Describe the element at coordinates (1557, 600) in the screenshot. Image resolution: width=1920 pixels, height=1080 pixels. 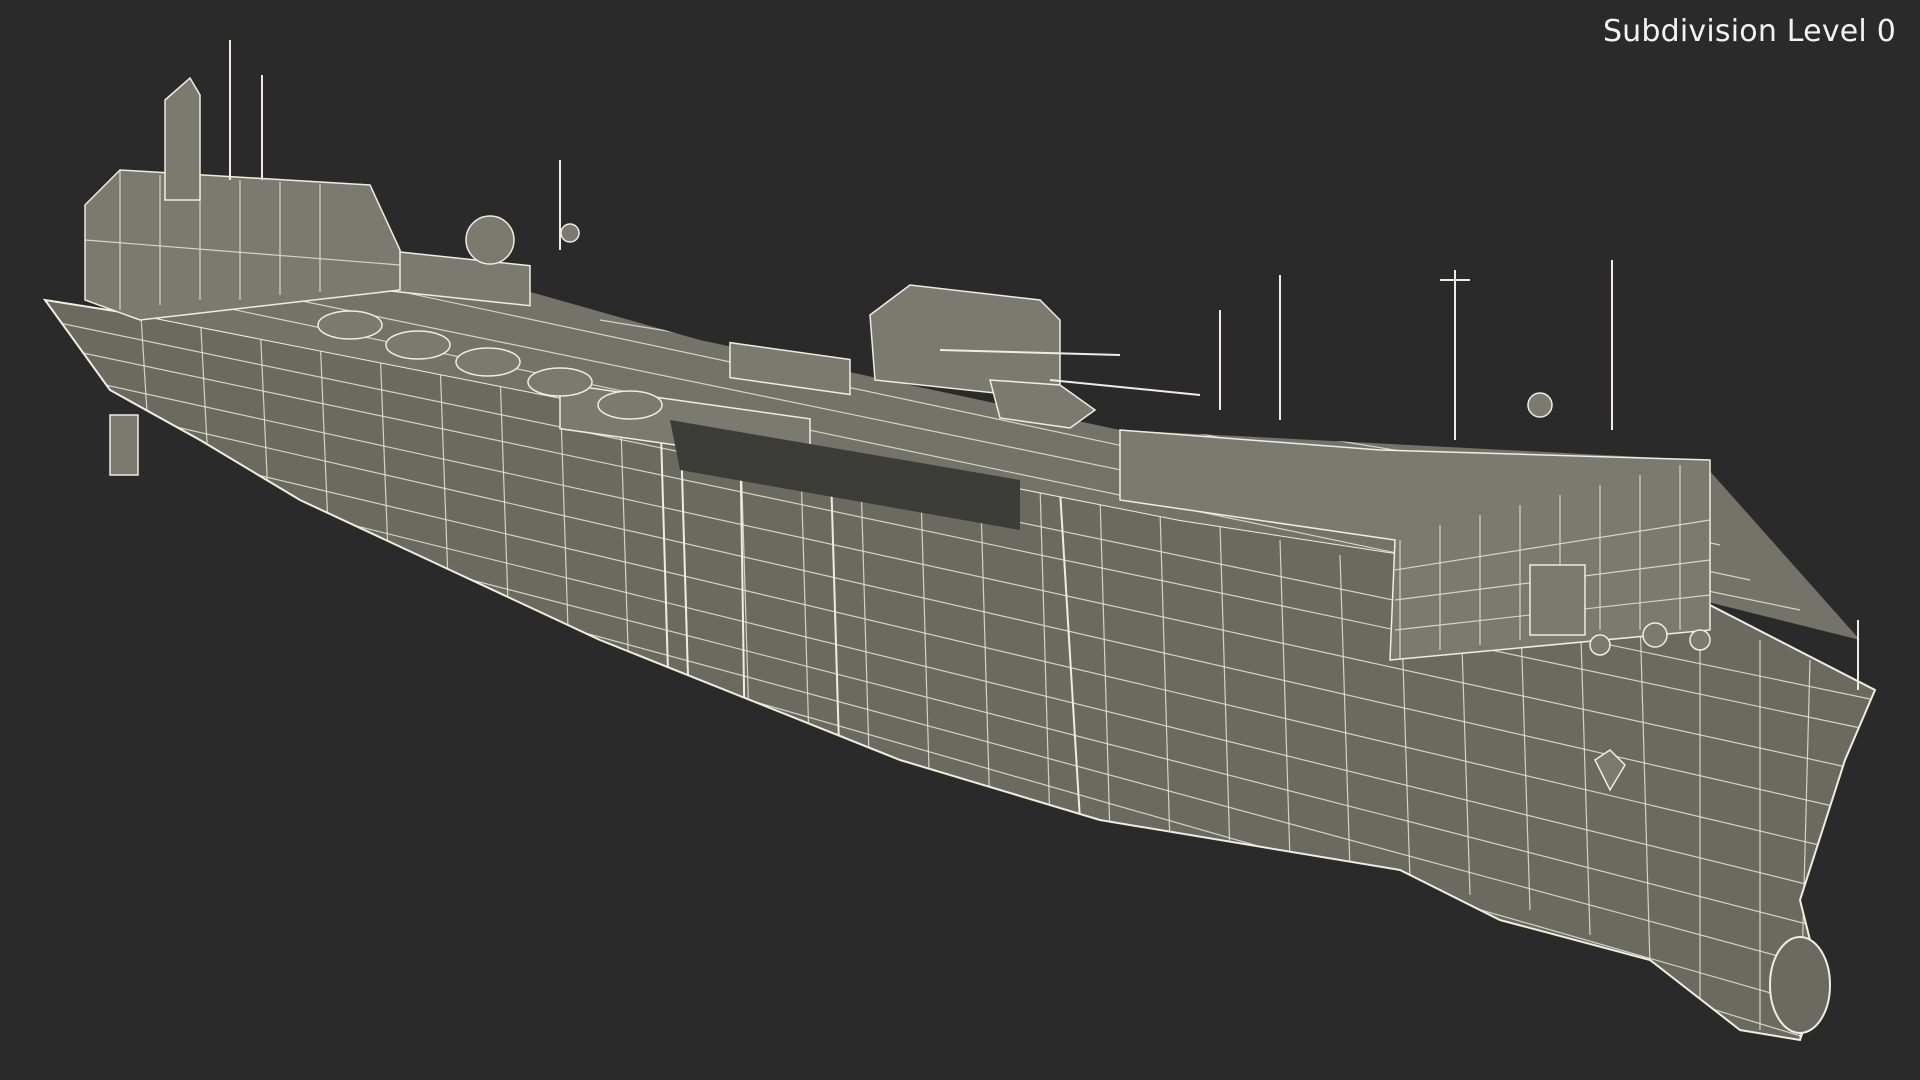
I see `deck-house` at that location.